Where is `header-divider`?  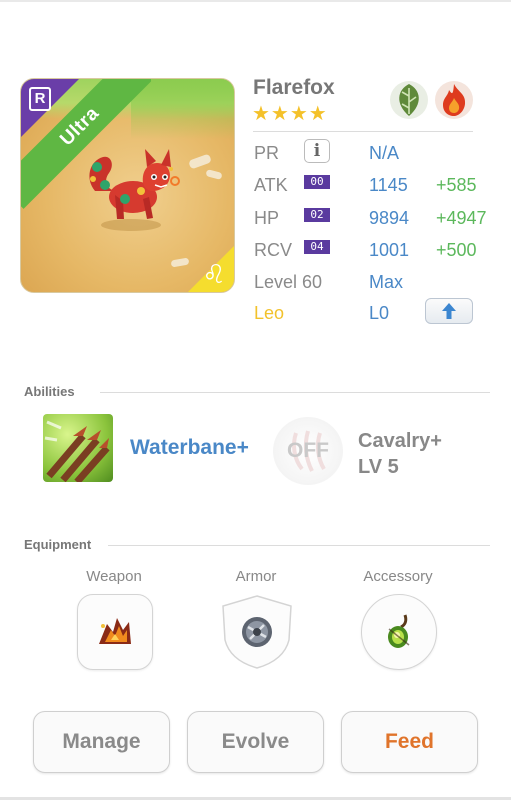 header-divider is located at coordinates (363, 131).